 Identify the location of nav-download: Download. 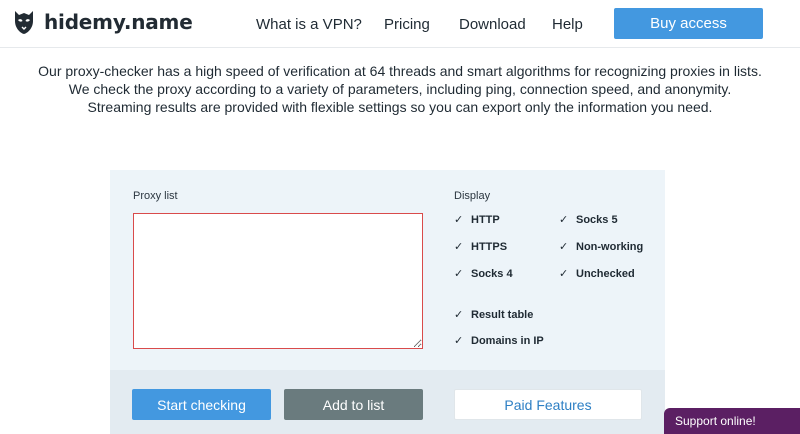
(492, 24).